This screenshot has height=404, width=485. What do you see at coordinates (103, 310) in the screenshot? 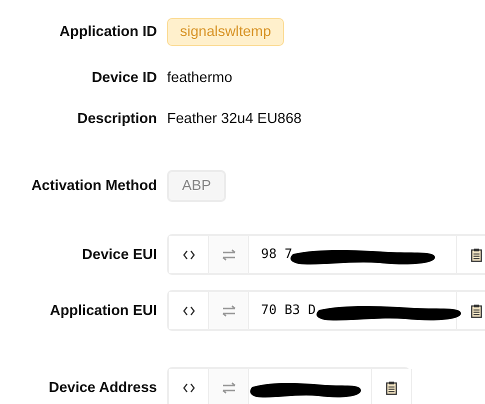
I see `field-label: Application EUI` at bounding box center [103, 310].